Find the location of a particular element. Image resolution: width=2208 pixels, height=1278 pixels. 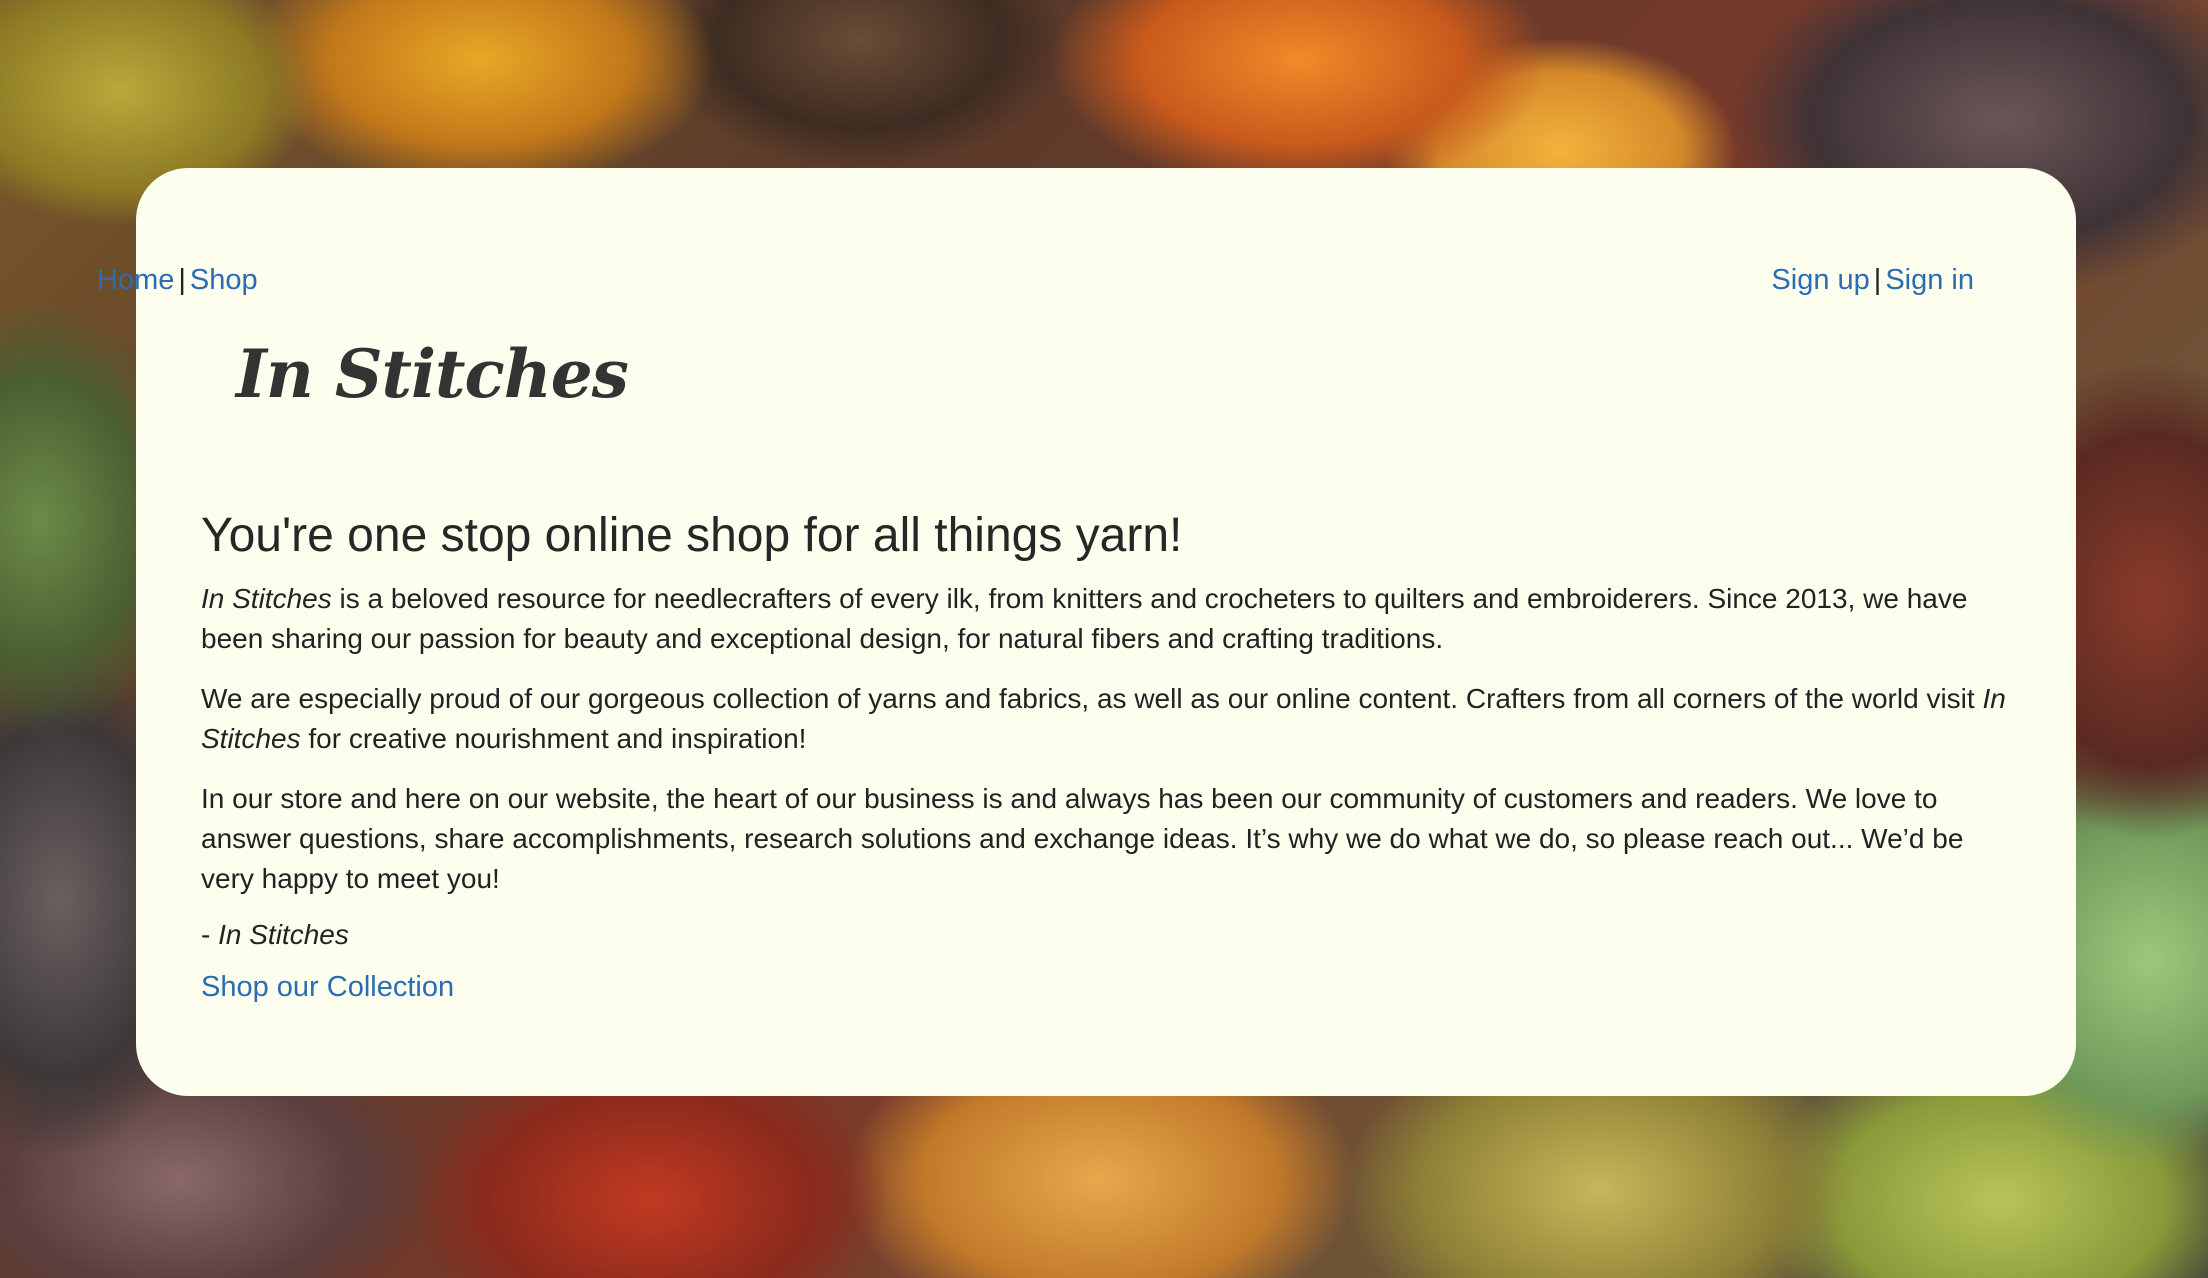

nav-shop-link: Shop is located at coordinates (224, 280).